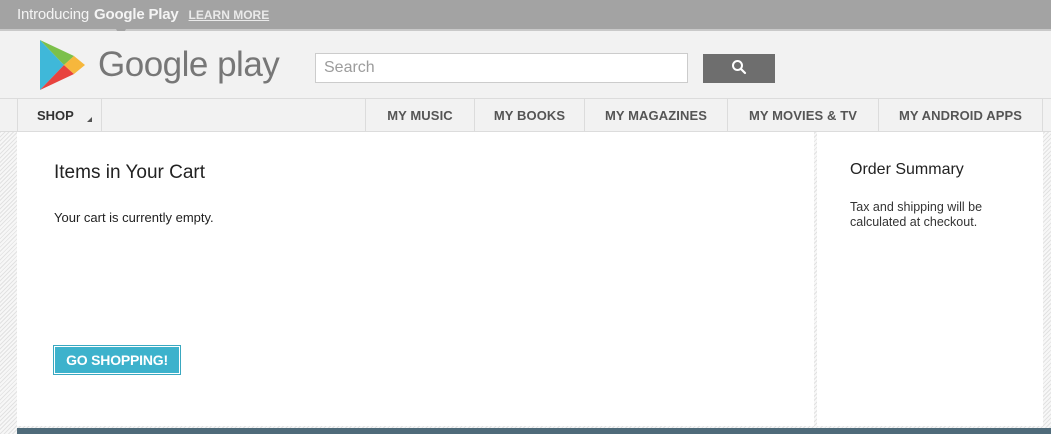 The width and height of the screenshot is (1051, 434). I want to click on go-shopping-button: GO SHOPPING!, so click(117, 360).